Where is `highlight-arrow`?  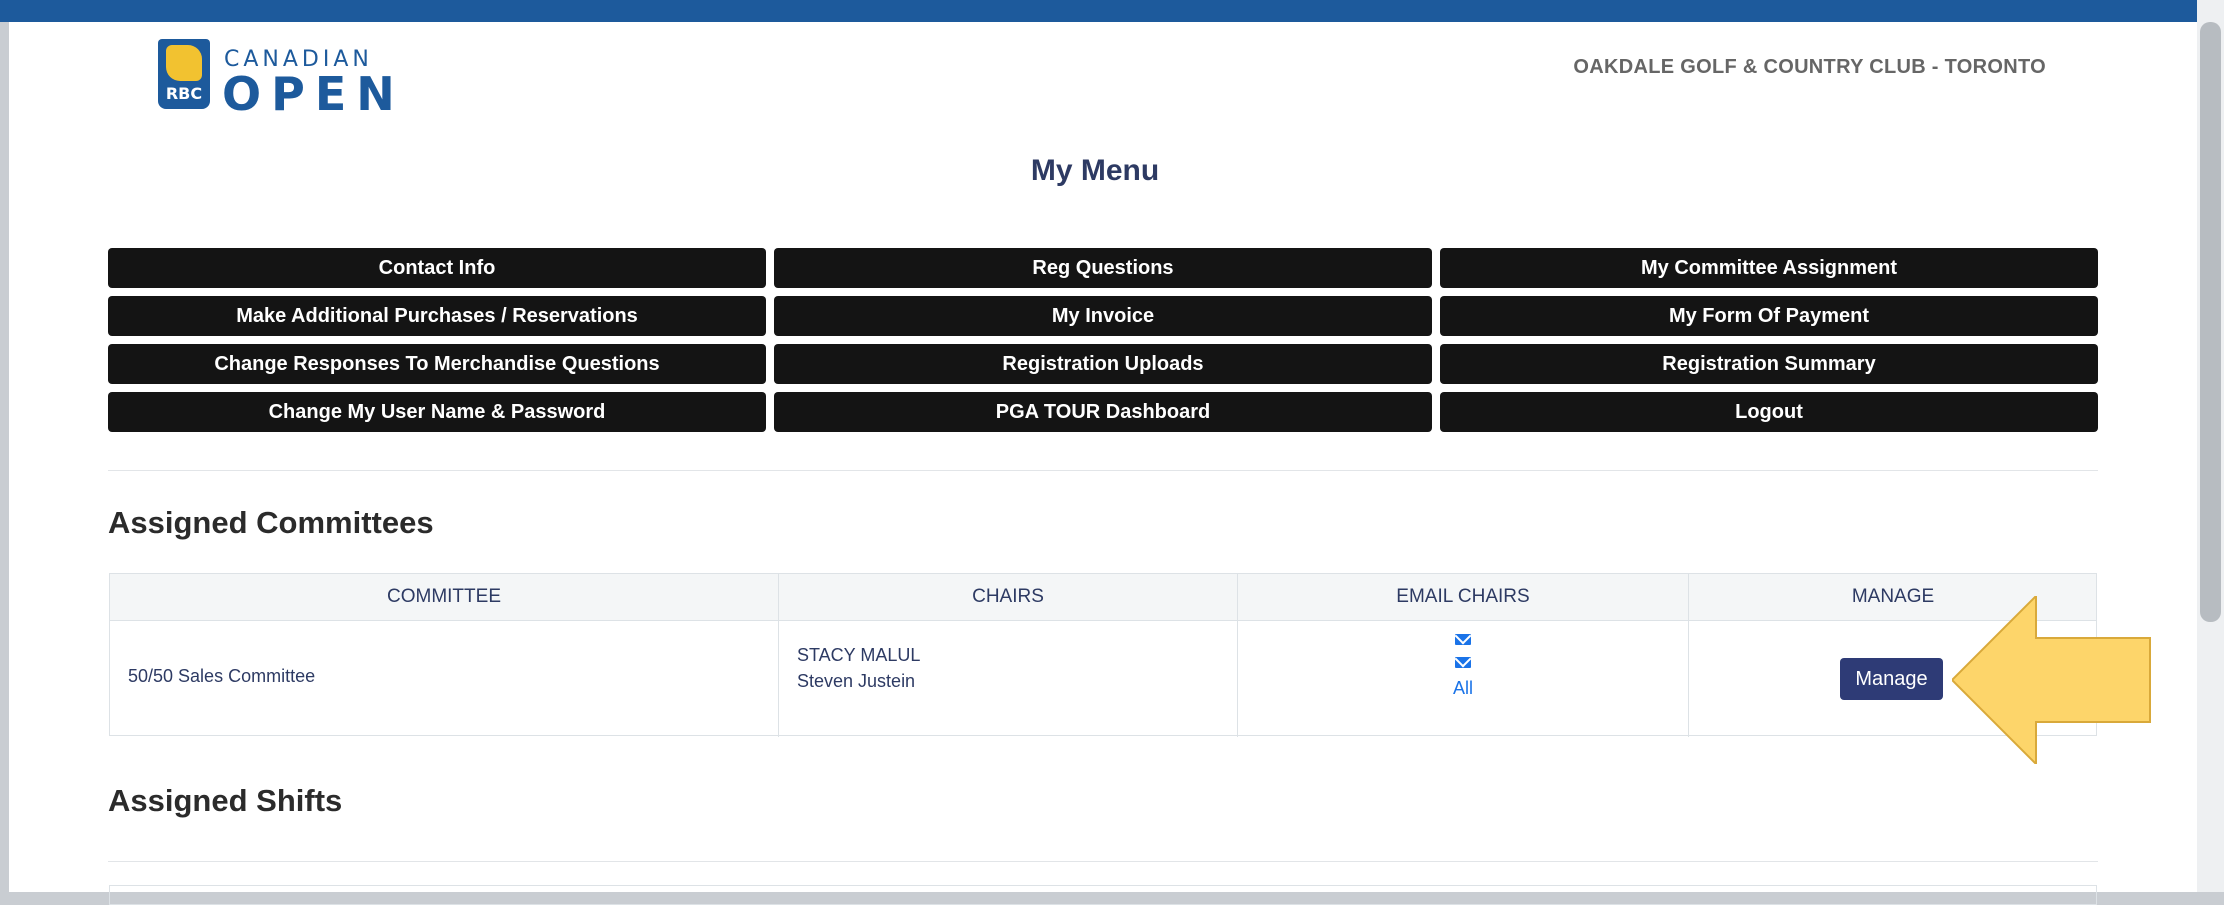
highlight-arrow is located at coordinates (2051, 680).